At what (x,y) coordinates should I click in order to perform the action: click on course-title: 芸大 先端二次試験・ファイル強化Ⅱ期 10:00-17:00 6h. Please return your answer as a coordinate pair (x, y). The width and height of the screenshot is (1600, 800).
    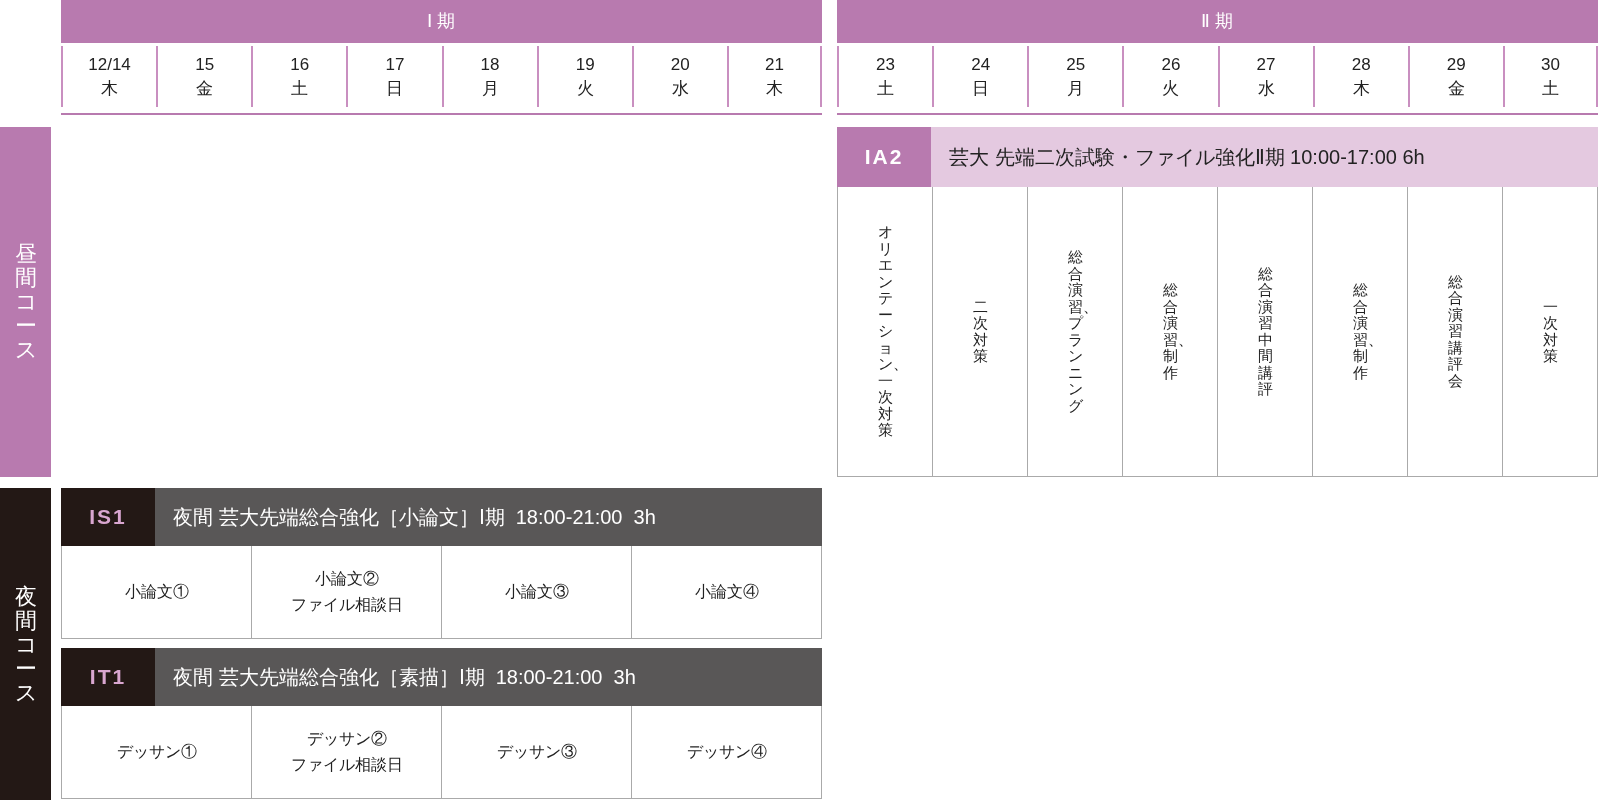
    Looking at the image, I should click on (1264, 157).